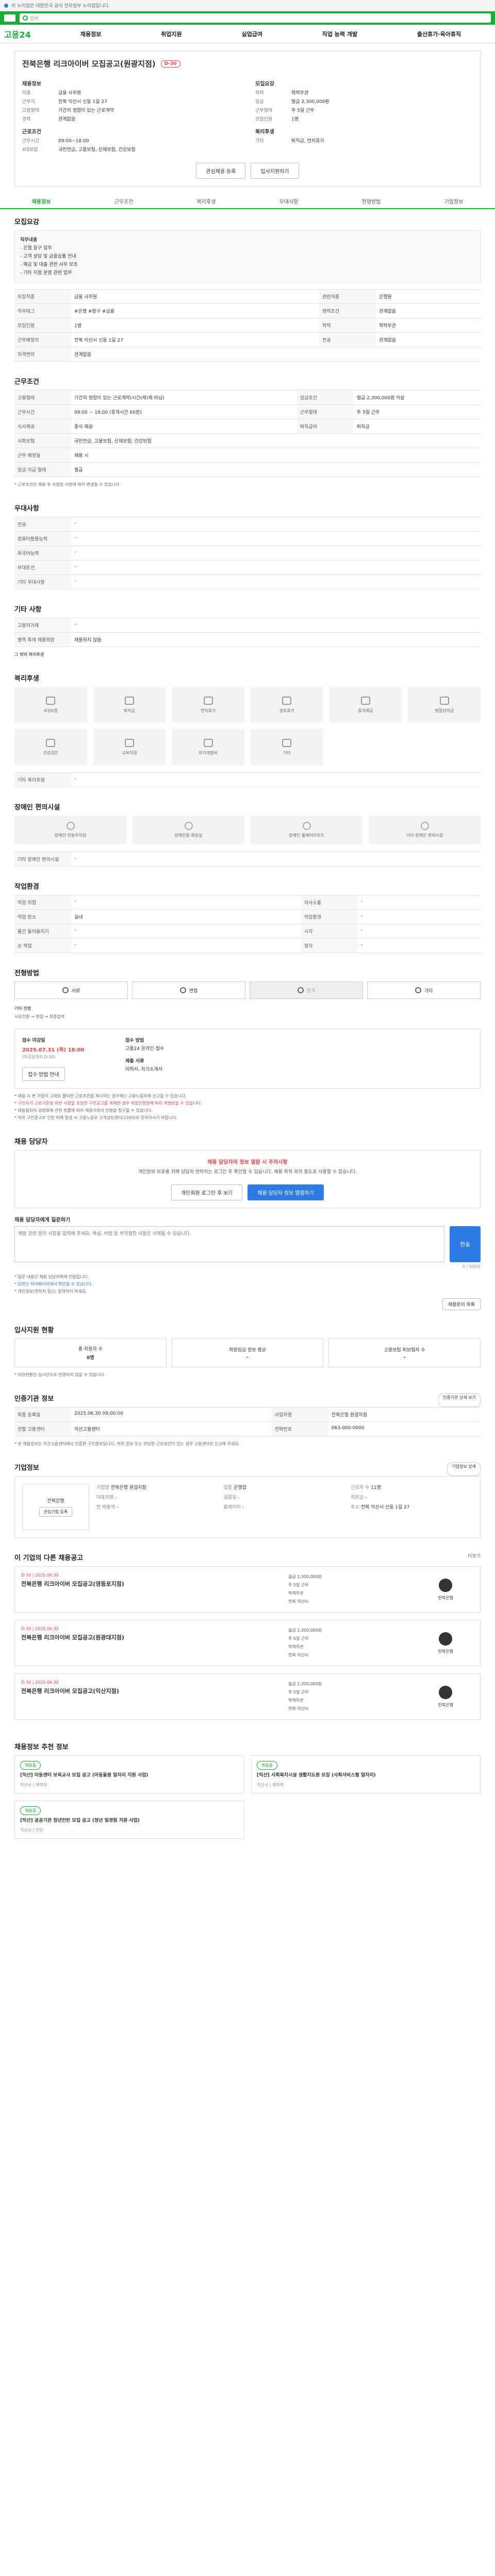 The width and height of the screenshot is (495, 2576). I want to click on section-title: 기타 사항, so click(28, 610).